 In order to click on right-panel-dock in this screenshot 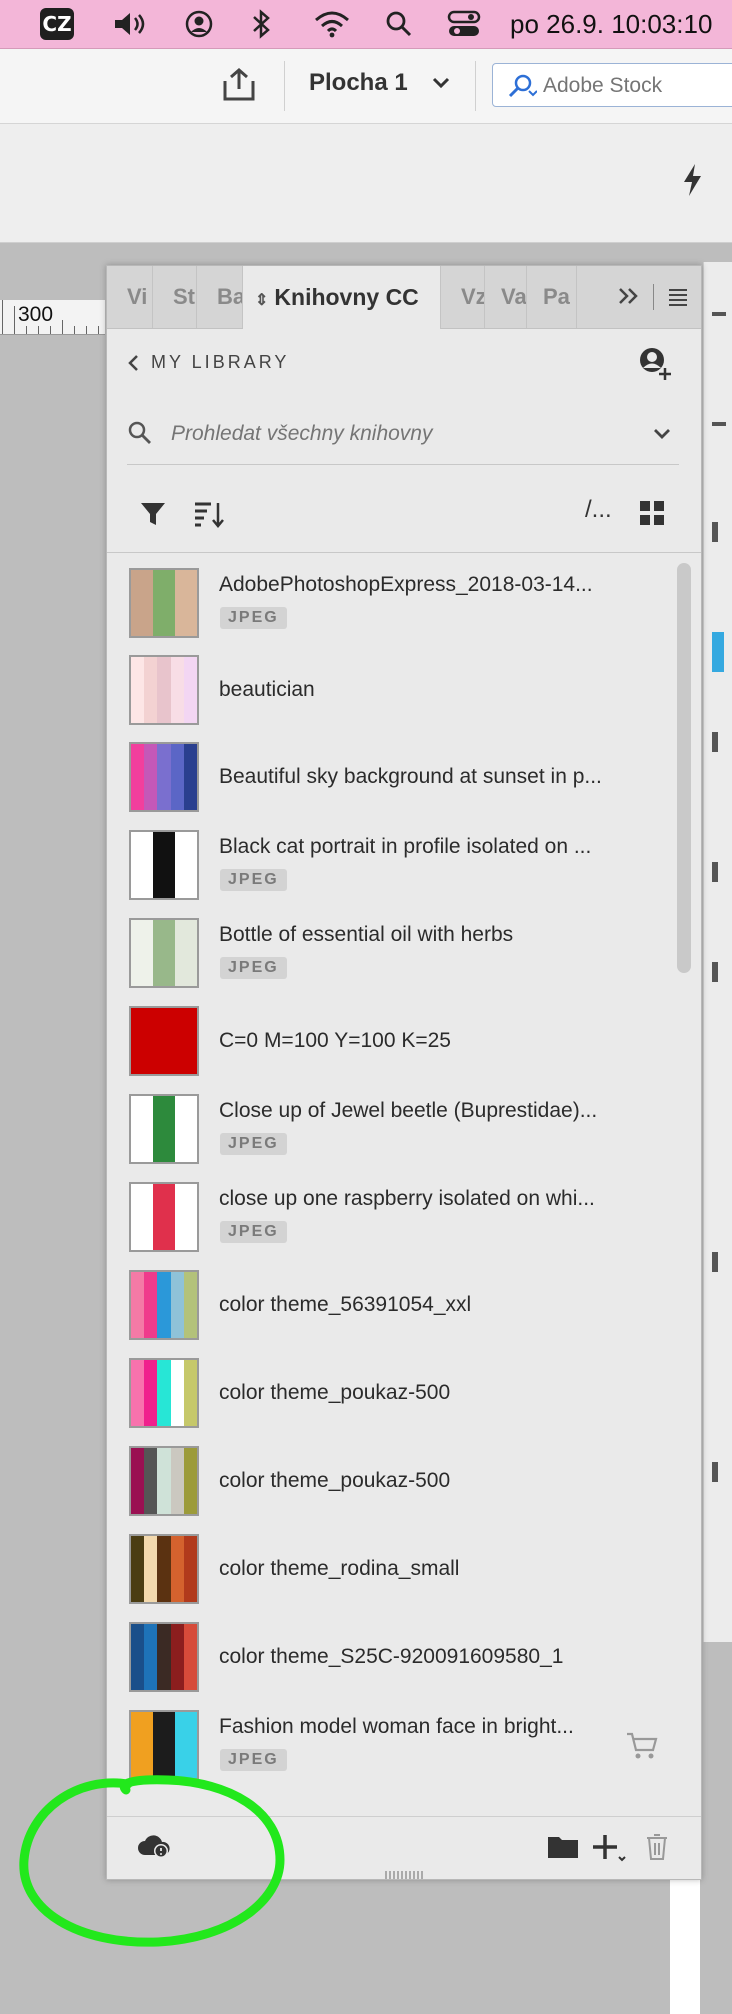, I will do `click(717, 952)`.